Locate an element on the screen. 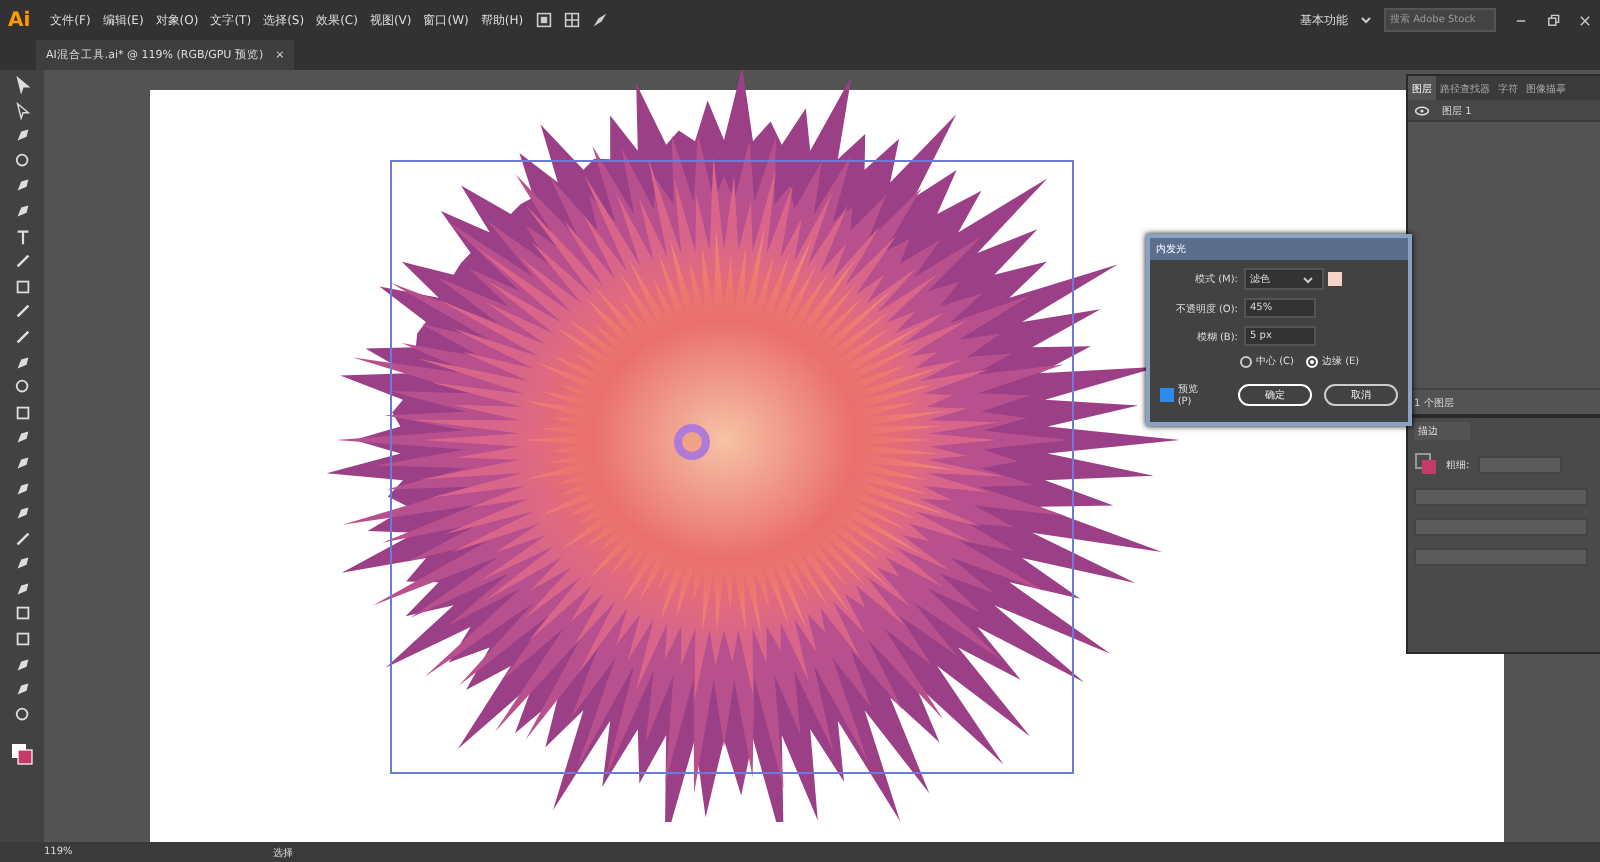  close-icon is located at coordinates (1585, 20).